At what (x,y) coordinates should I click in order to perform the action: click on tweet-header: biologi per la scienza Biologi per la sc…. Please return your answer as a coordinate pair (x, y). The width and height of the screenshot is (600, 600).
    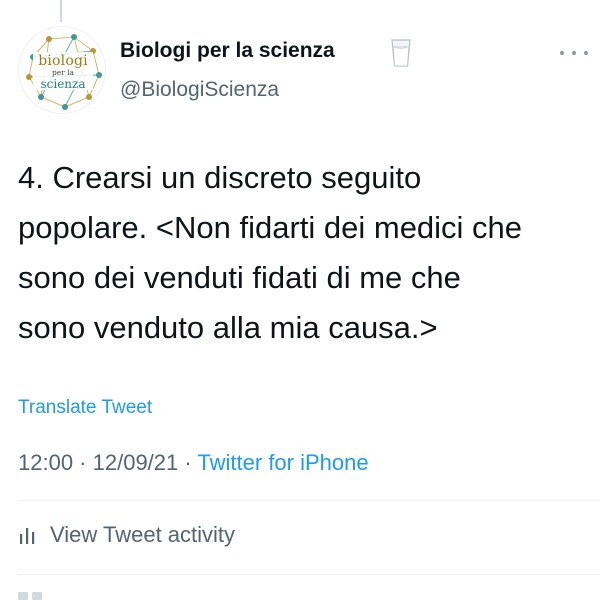
    Looking at the image, I should click on (303, 71).